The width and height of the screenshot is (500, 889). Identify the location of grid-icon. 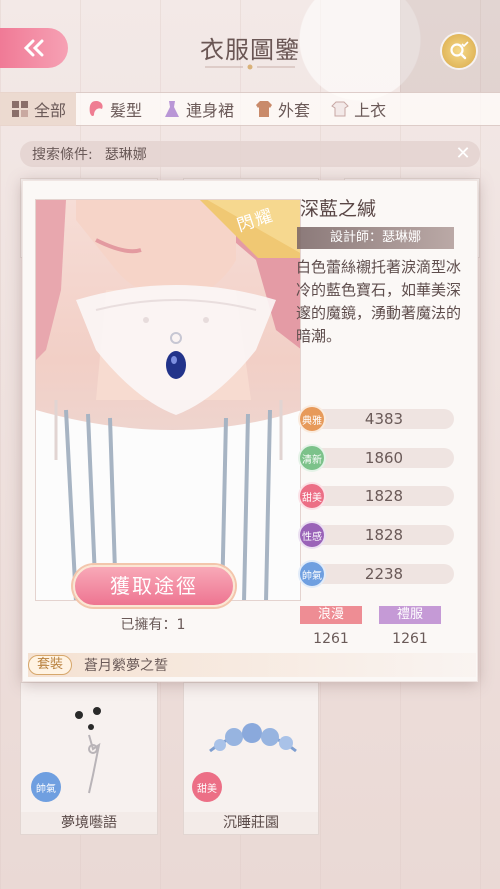
(20, 109).